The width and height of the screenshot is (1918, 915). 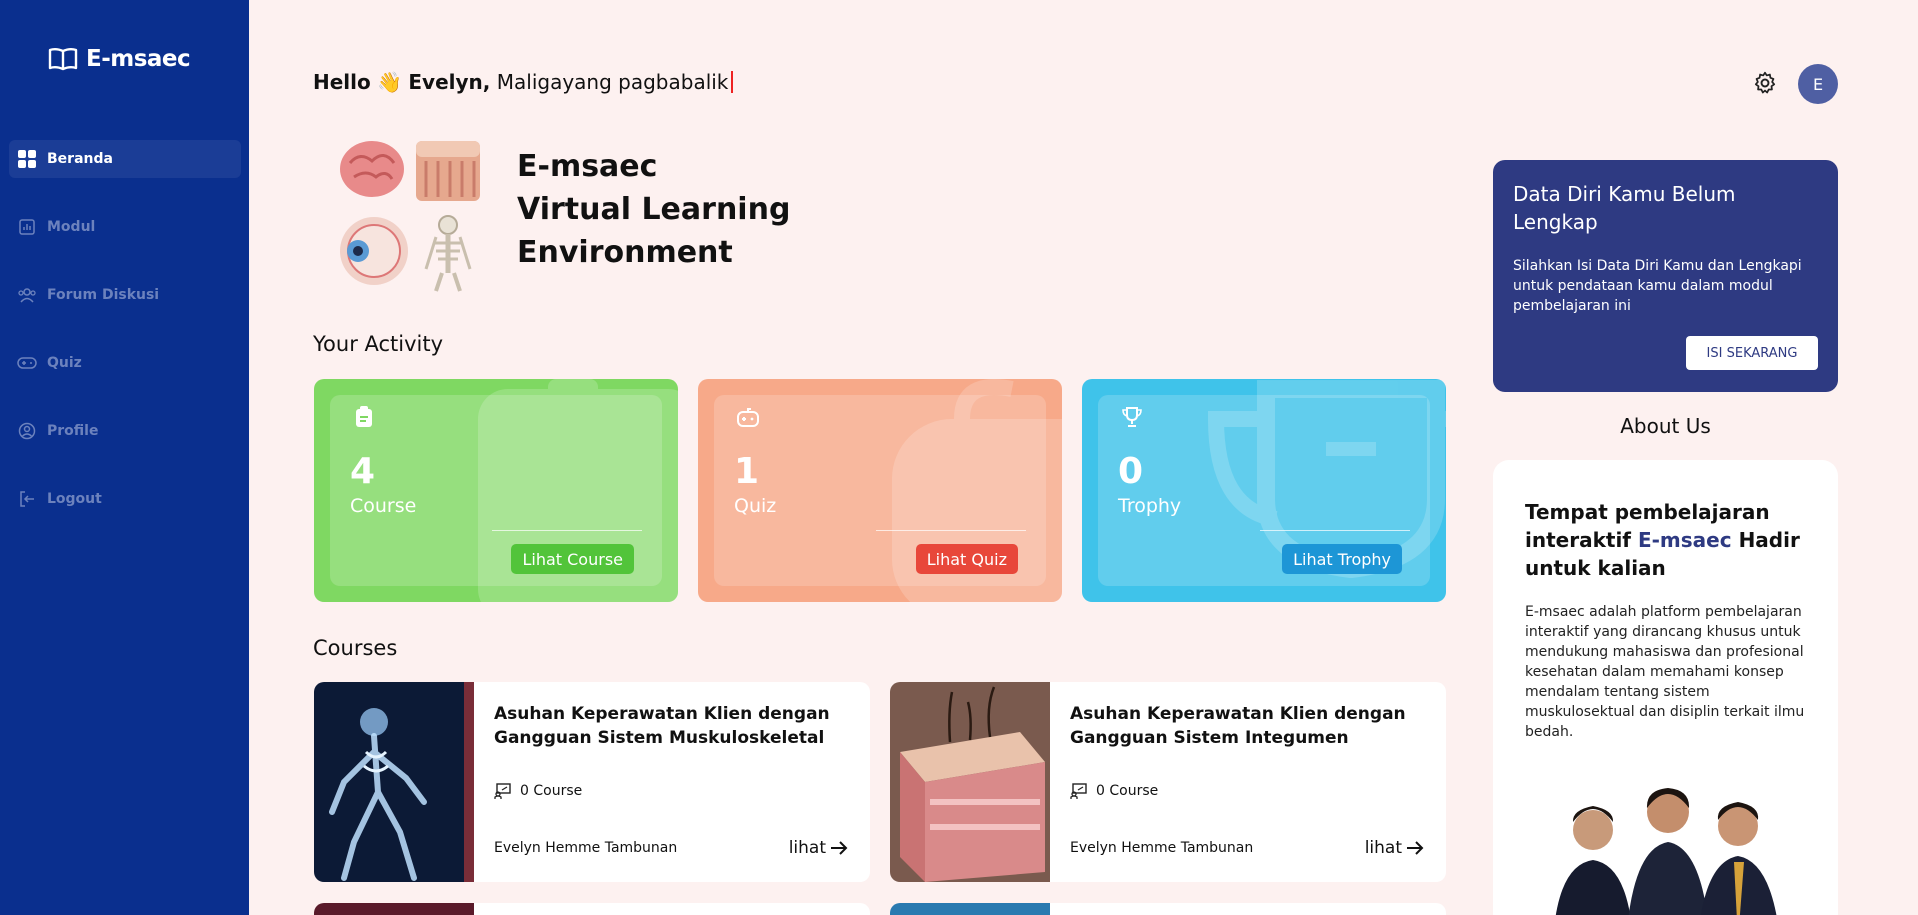 I want to click on sidebar-item-forum-diskusi: Forum Diskusi, so click(x=125, y=295).